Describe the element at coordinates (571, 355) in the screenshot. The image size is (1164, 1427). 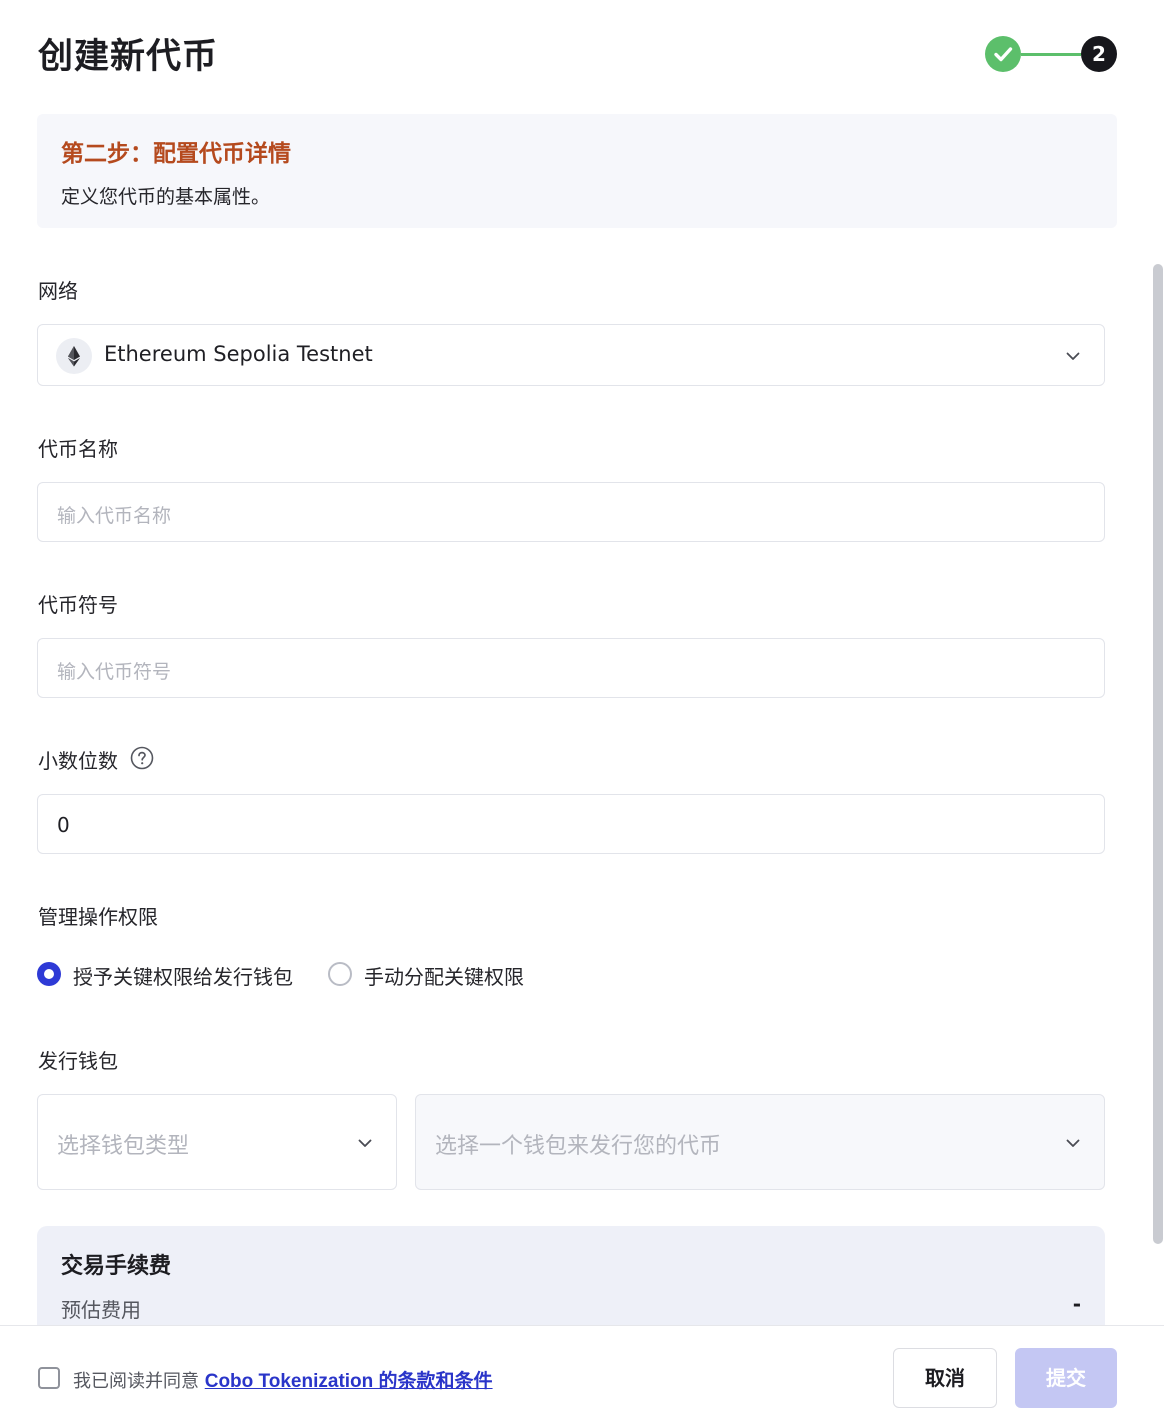
I see `network-select: Ethereum Sepolia Testnet` at that location.